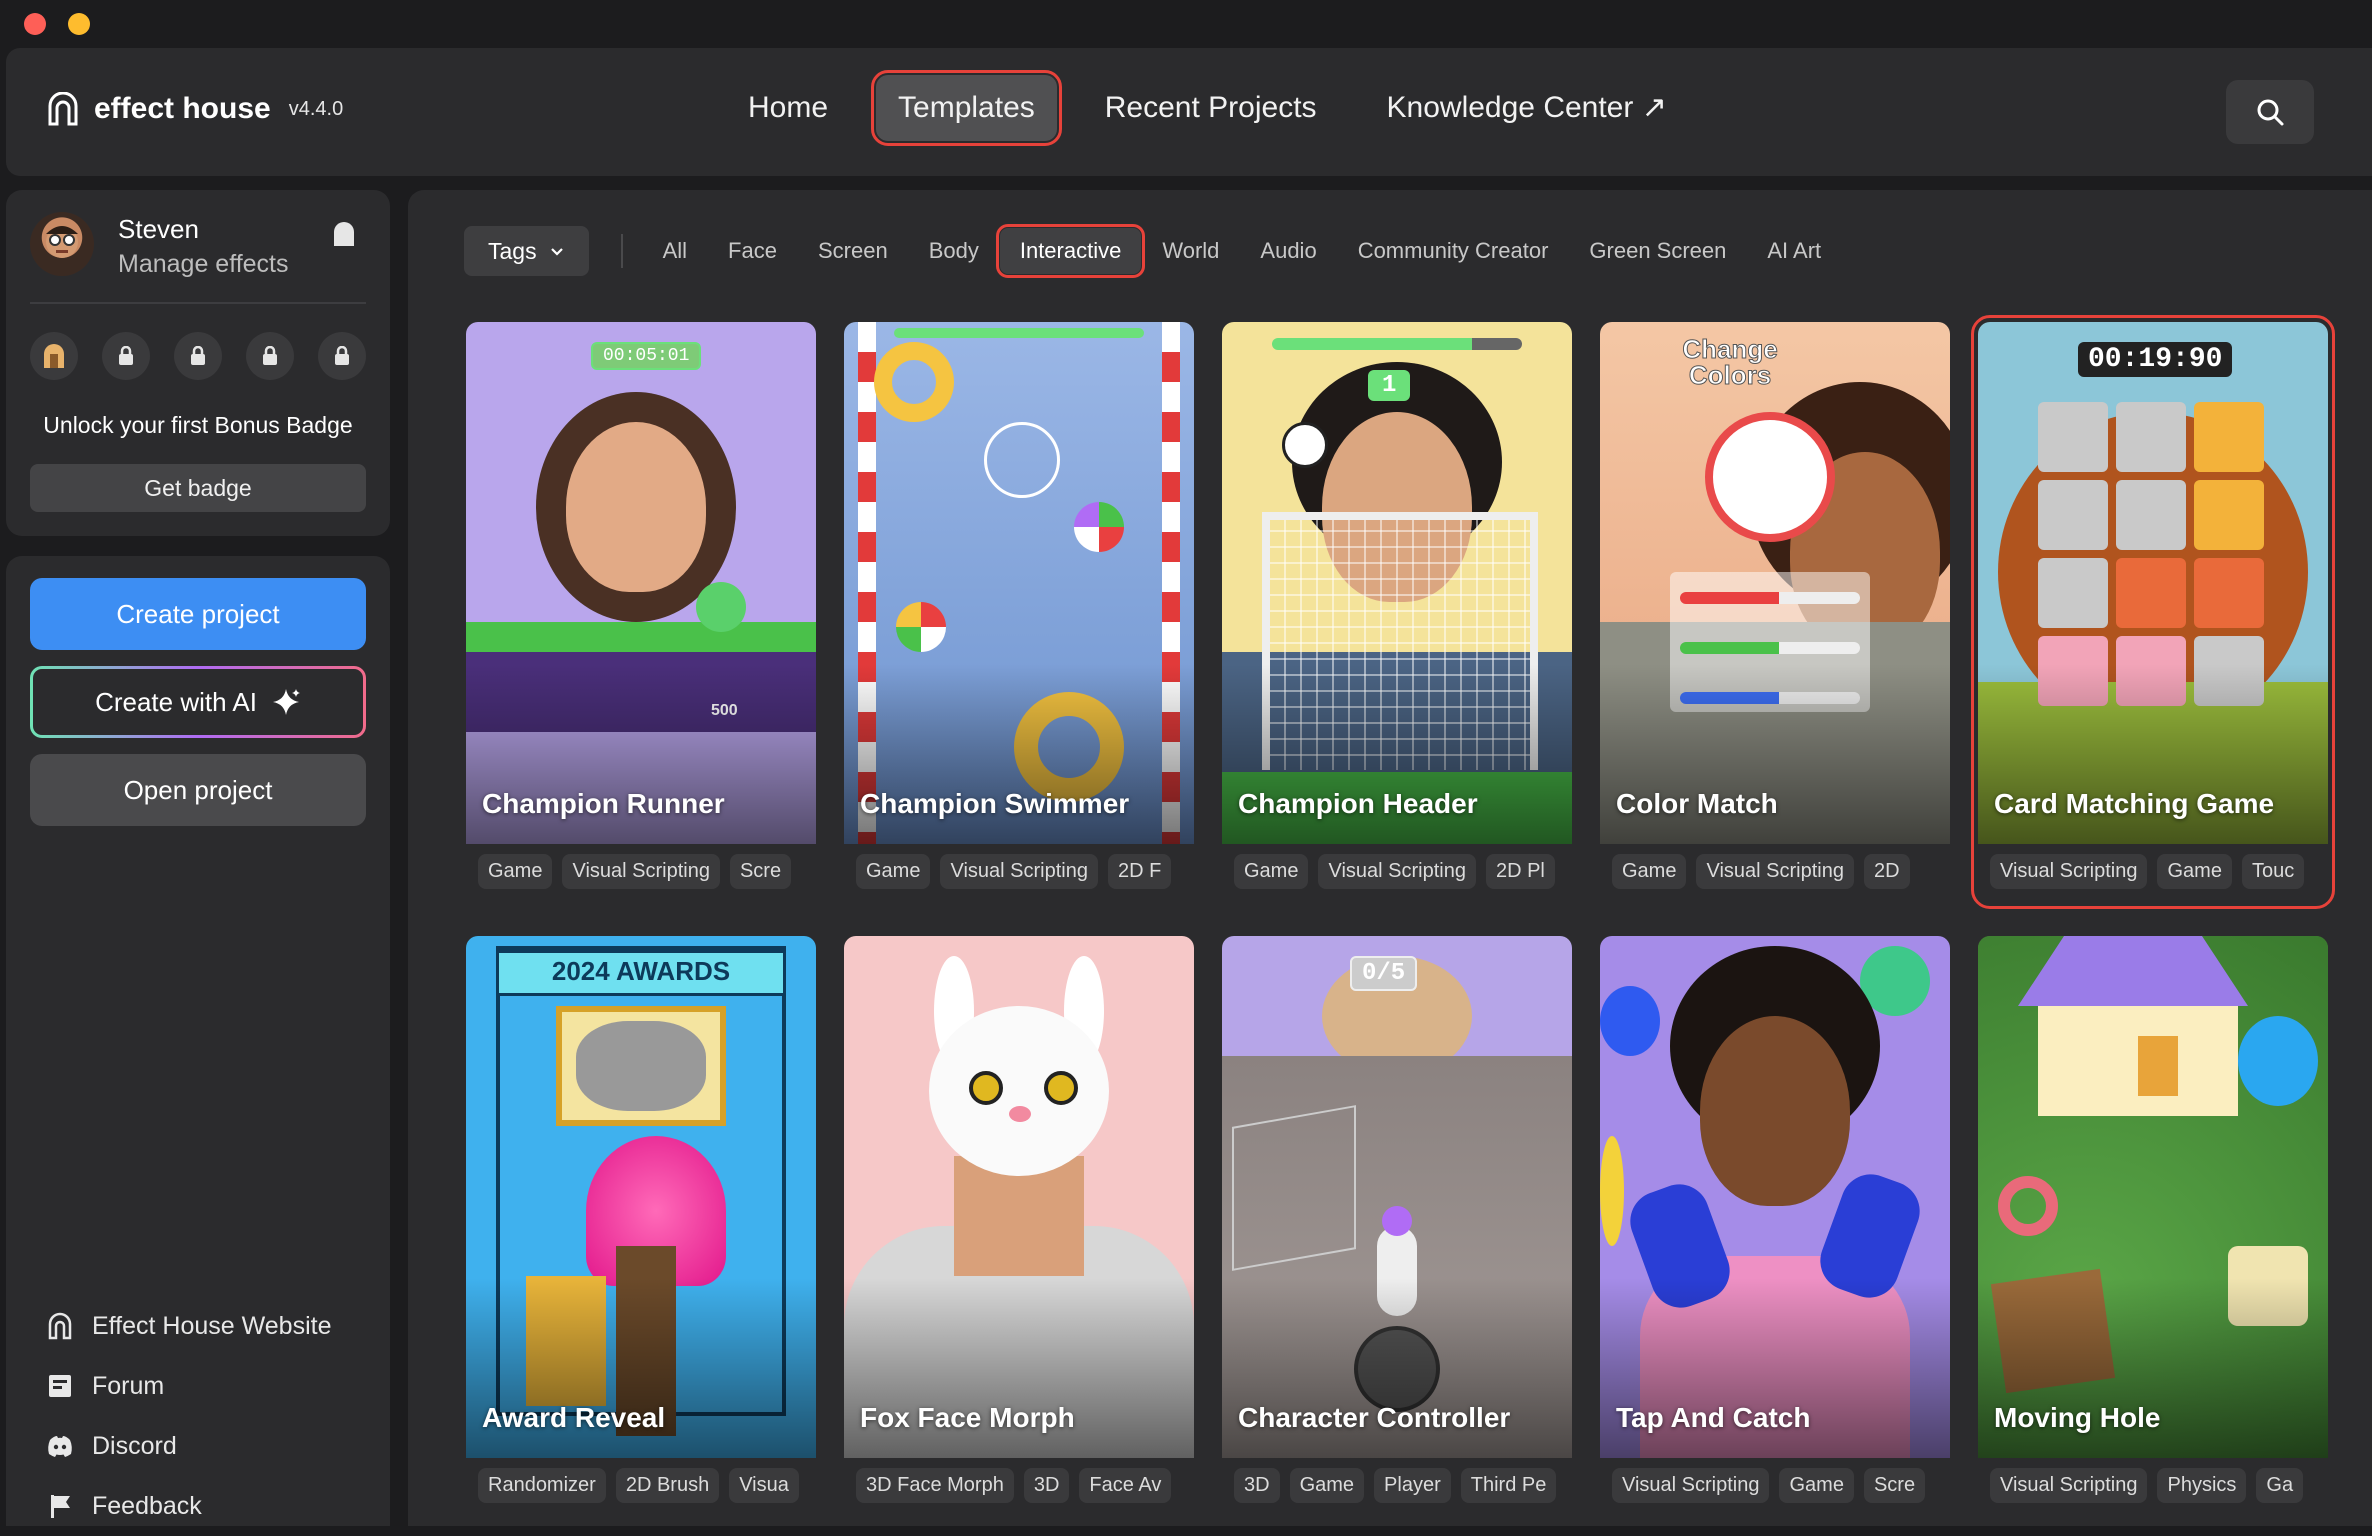 This screenshot has height=1536, width=2372. Describe the element at coordinates (760, 871) in the screenshot. I see `tag-chip: Scre` at that location.